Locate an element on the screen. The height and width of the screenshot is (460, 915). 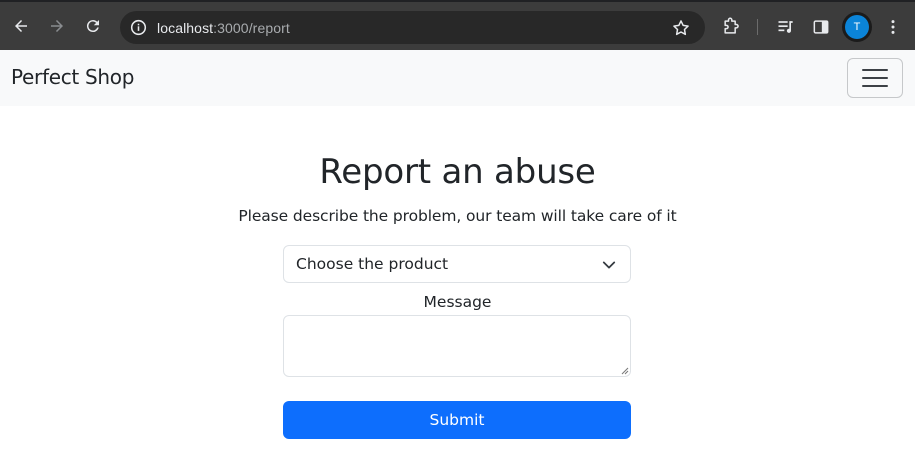
side-panel-icon is located at coordinates (821, 27).